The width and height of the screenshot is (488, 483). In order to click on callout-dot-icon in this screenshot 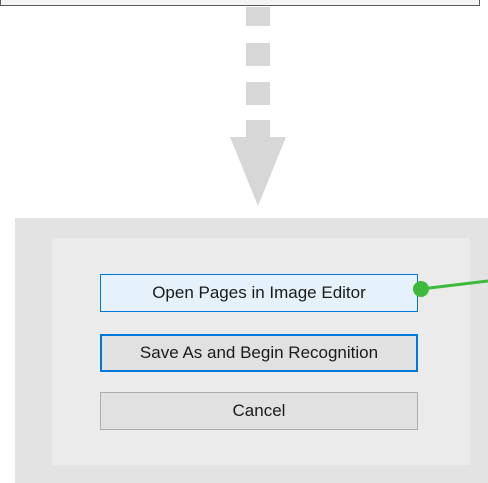, I will do `click(421, 289)`.